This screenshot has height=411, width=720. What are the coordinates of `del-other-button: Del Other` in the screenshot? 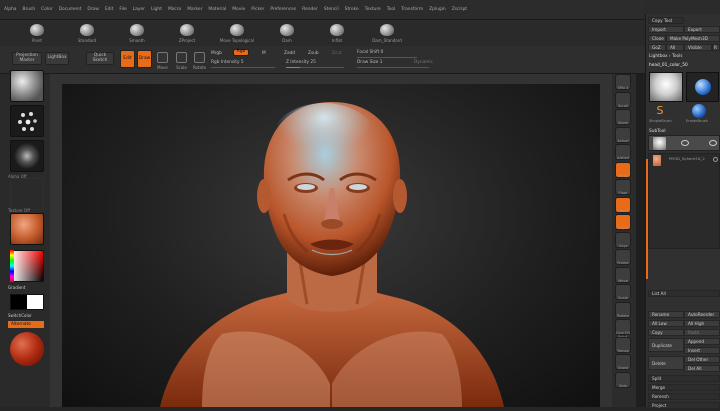 It's located at (702, 359).